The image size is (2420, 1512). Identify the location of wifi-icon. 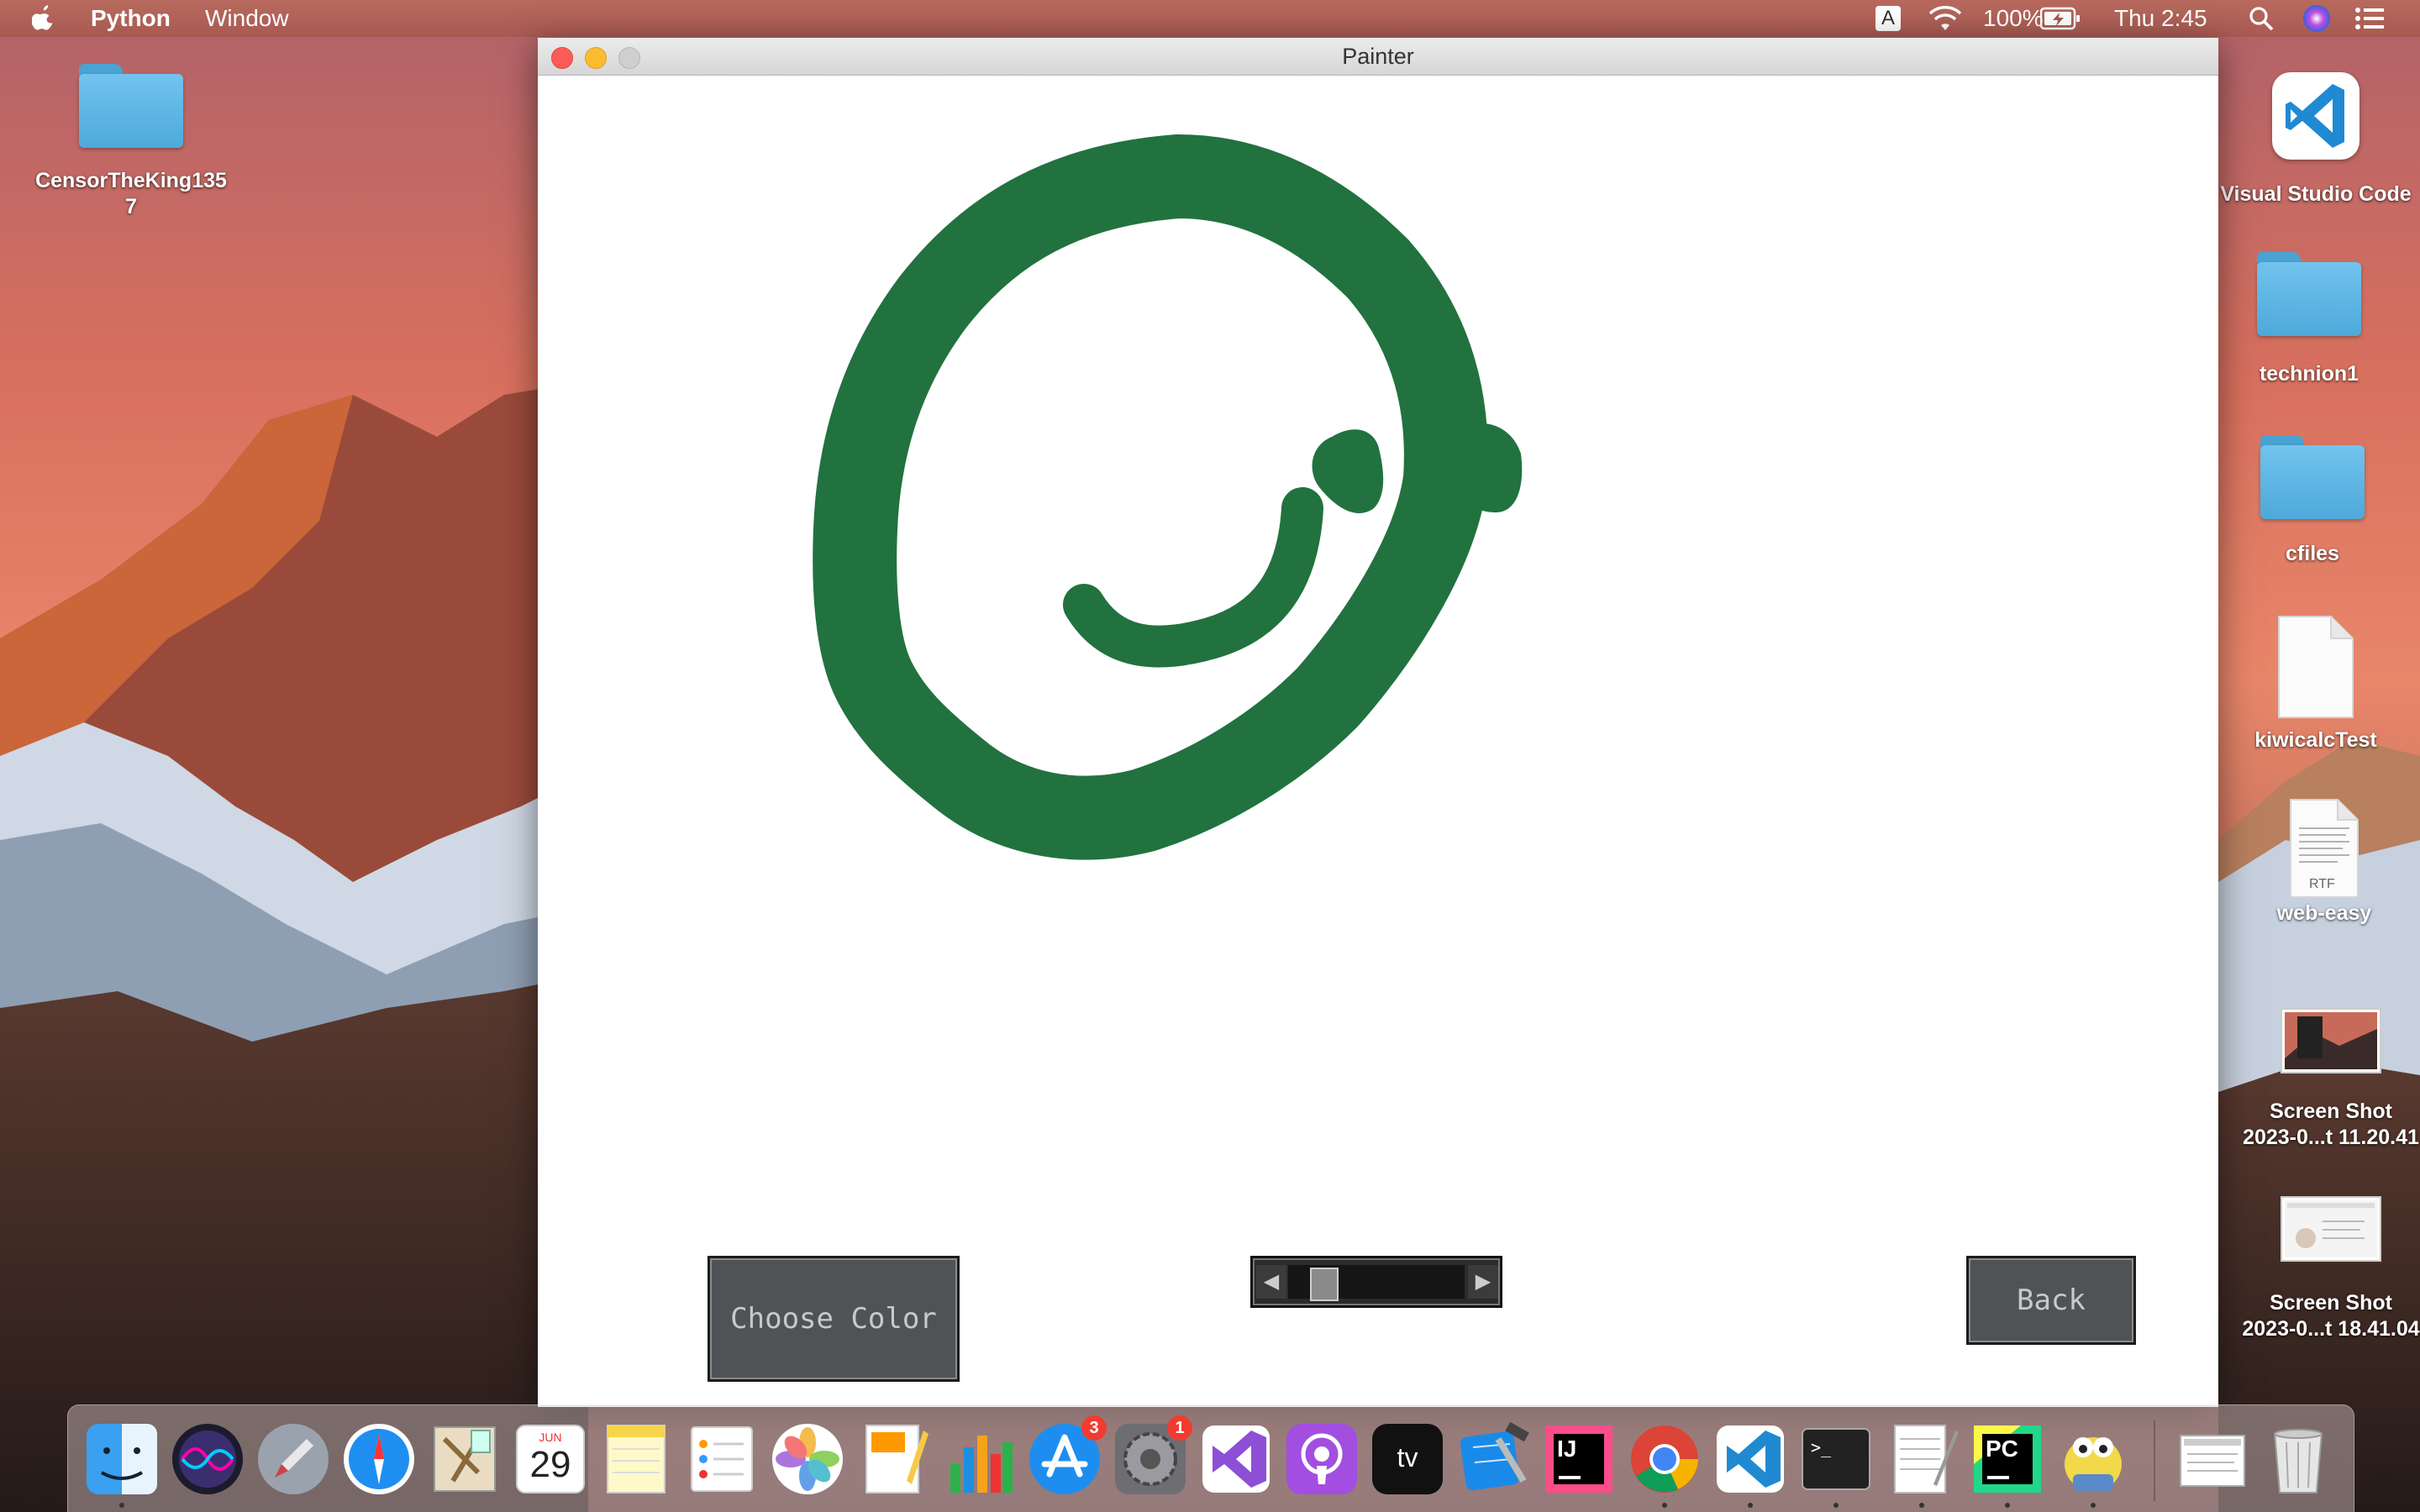
(1945, 18).